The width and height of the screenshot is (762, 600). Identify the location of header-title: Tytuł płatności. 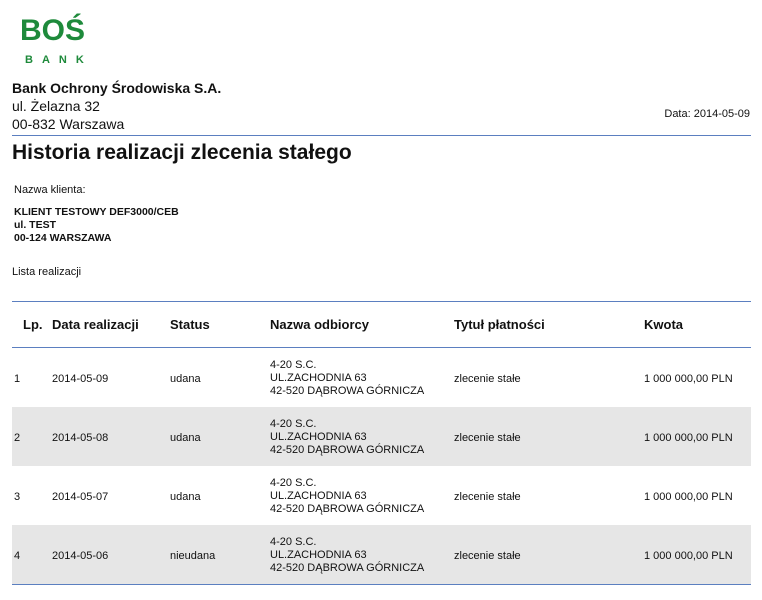
(499, 324).